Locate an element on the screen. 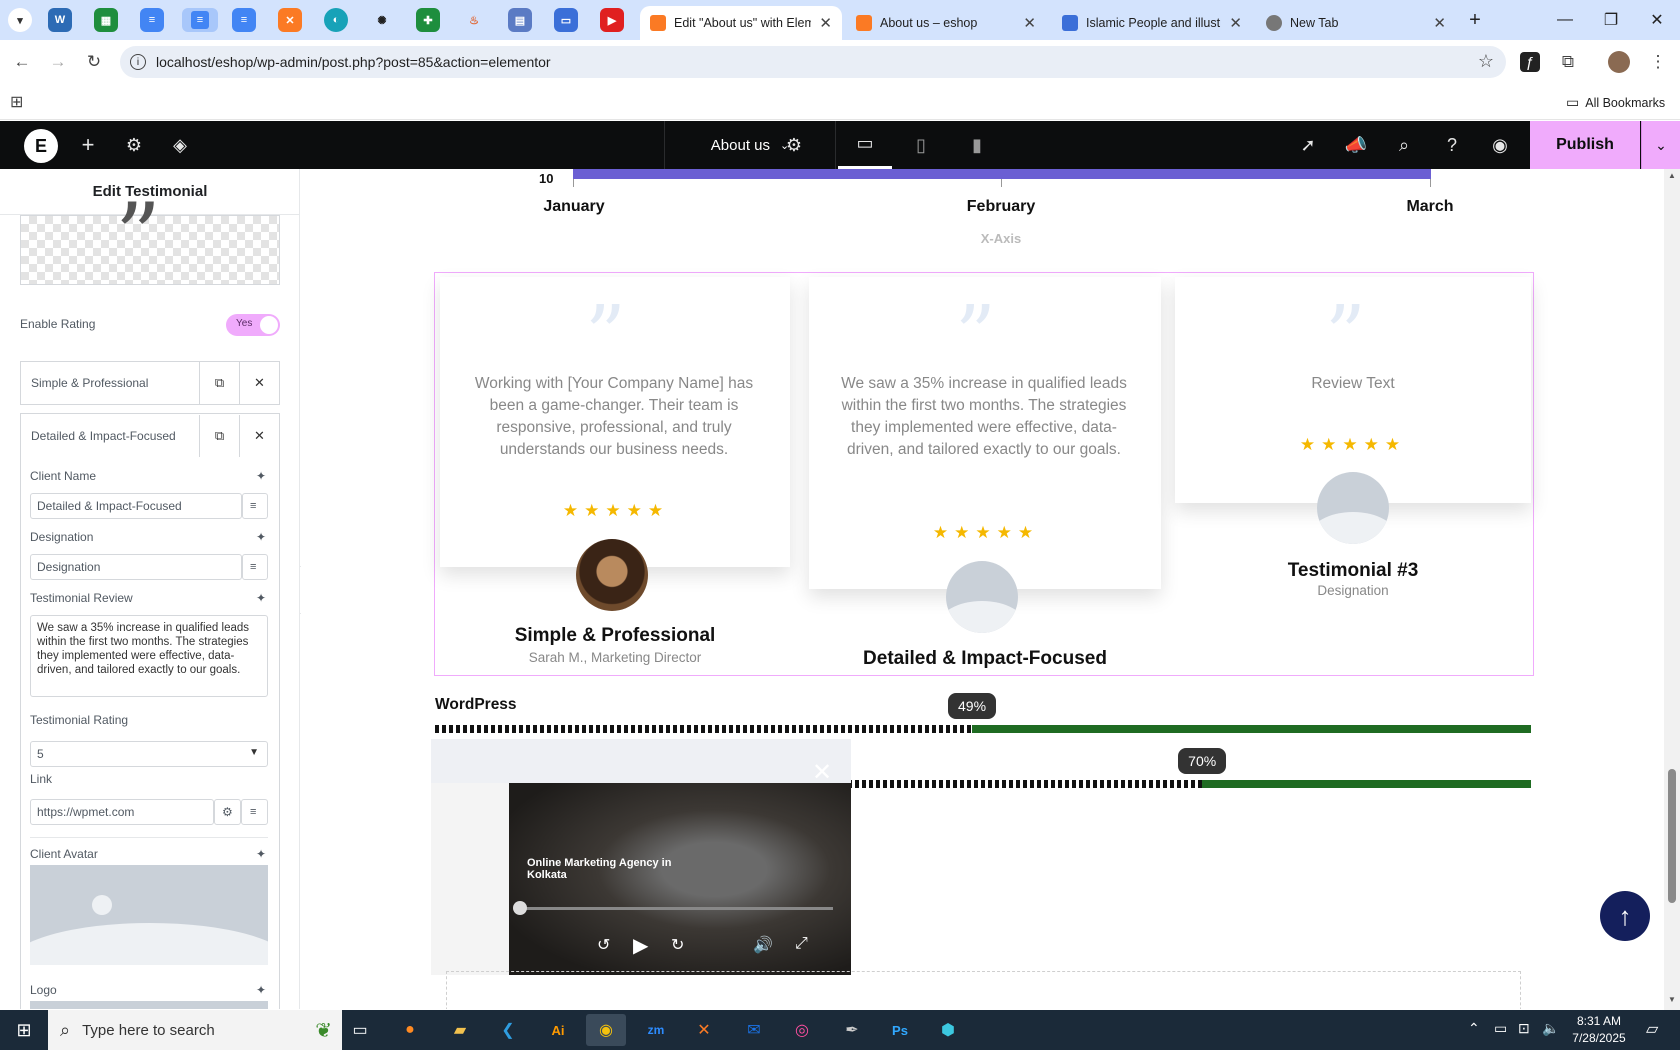  bookmark-star-icon: ☆ is located at coordinates (1486, 61).